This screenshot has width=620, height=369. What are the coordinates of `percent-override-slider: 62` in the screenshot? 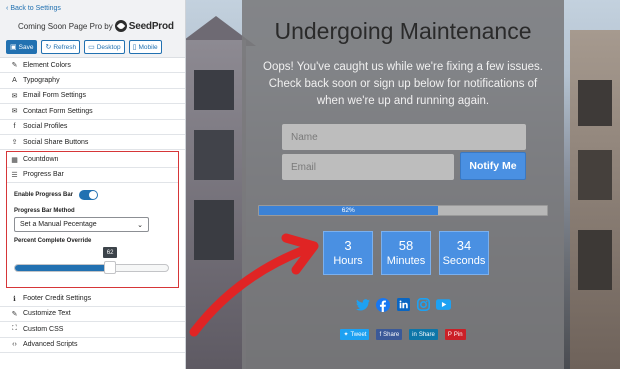 It's located at (92, 260).